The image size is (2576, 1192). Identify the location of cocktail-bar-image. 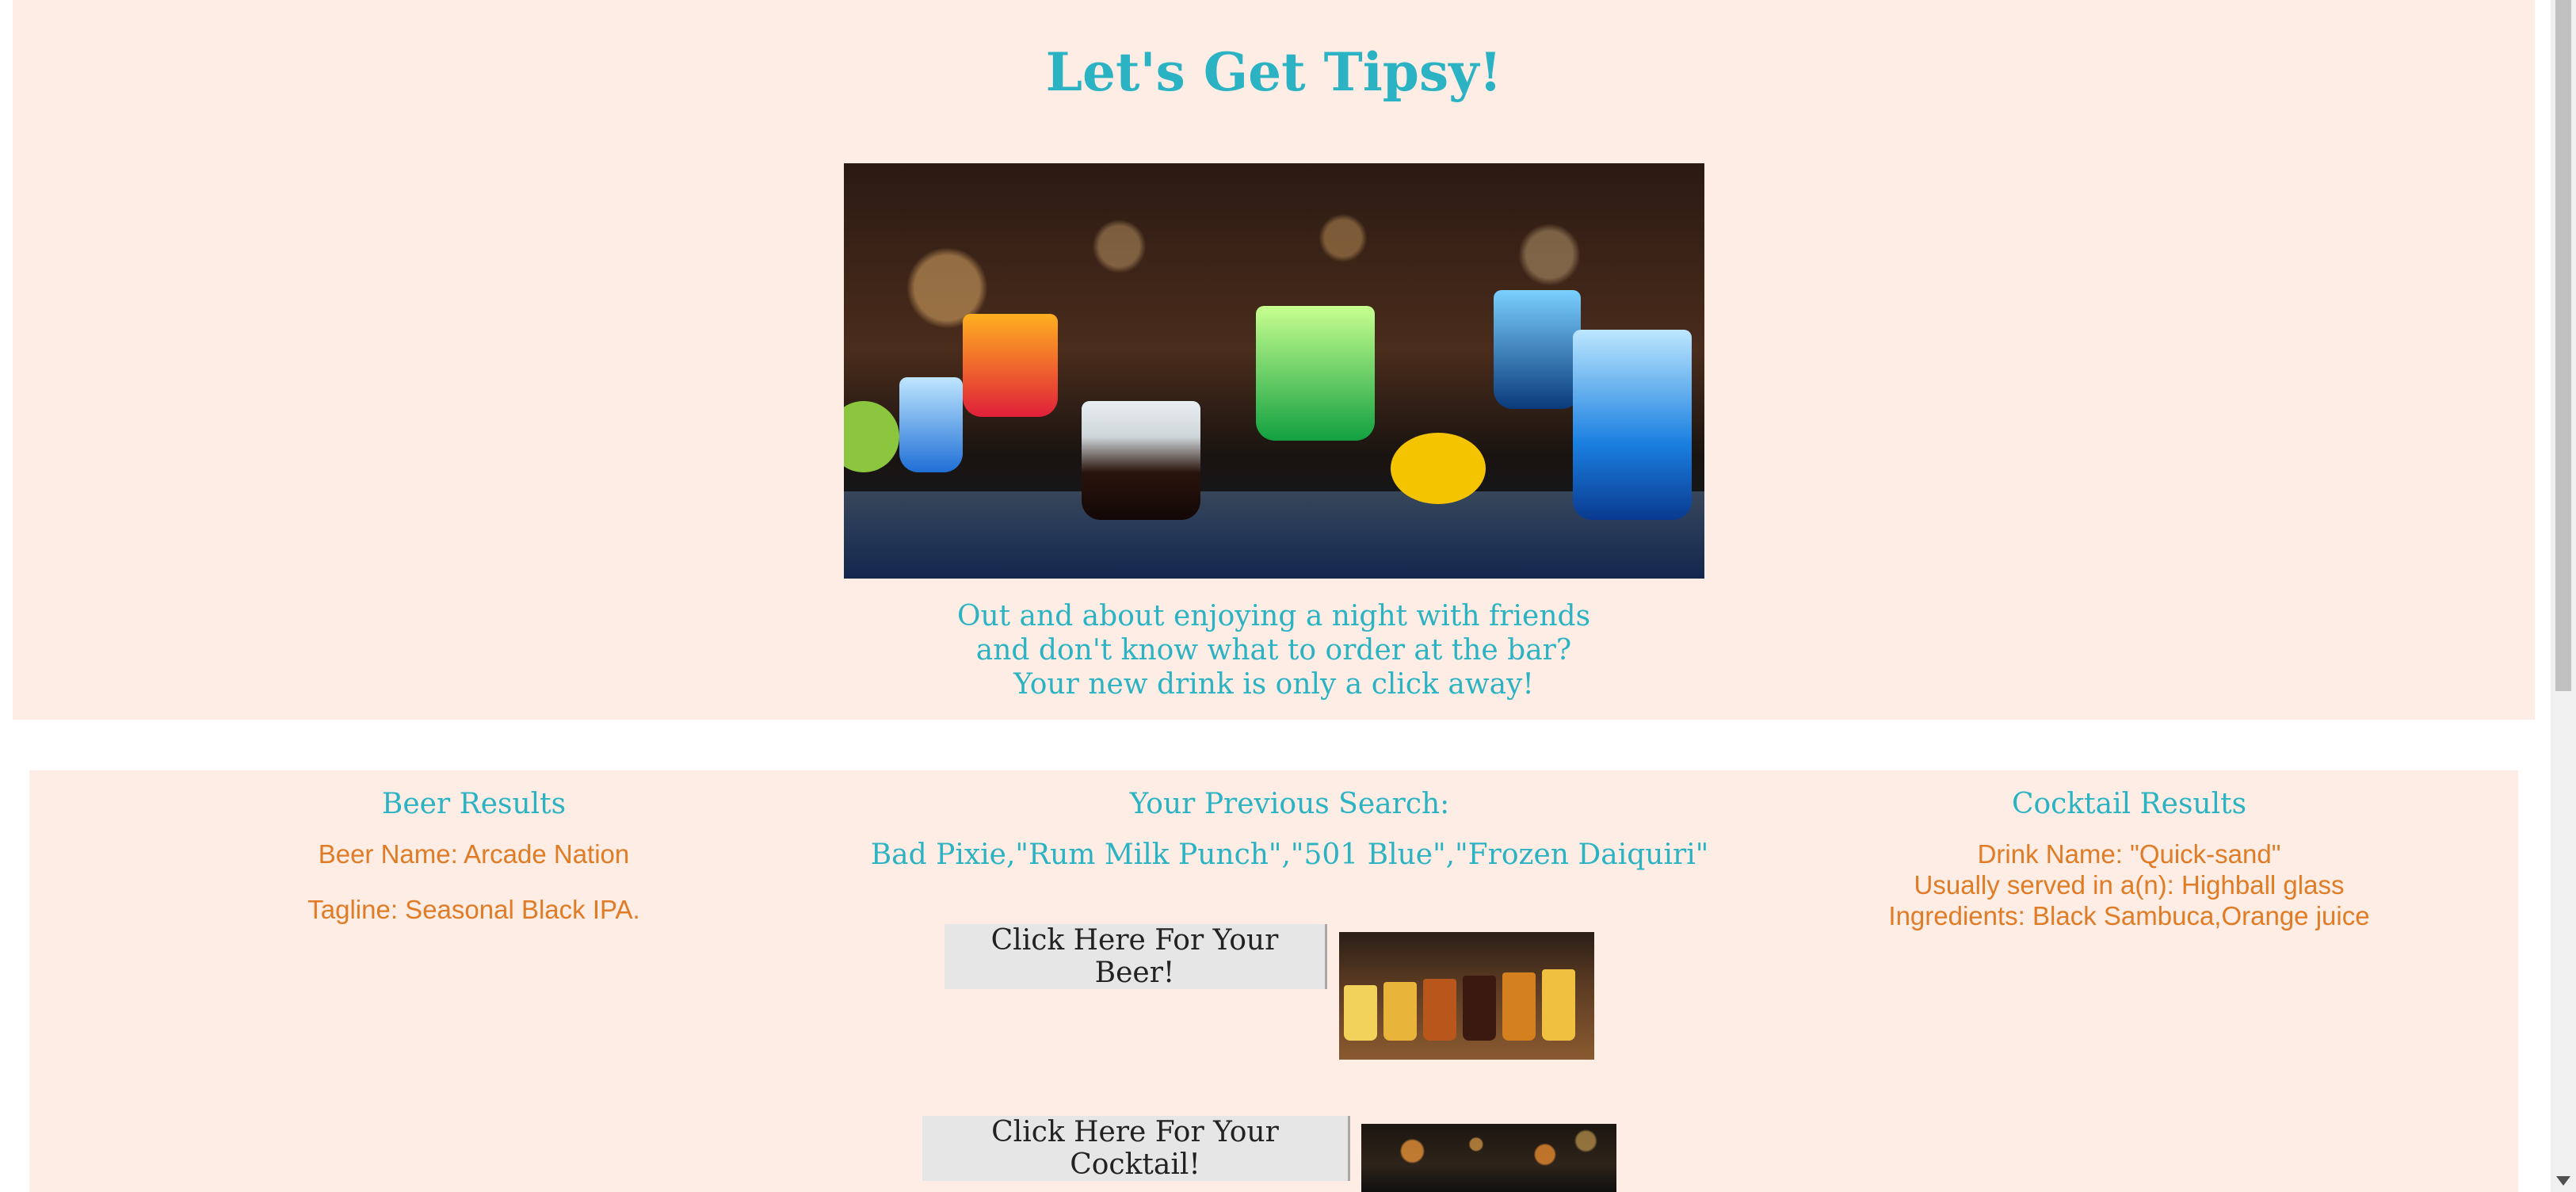
(1488, 1158).